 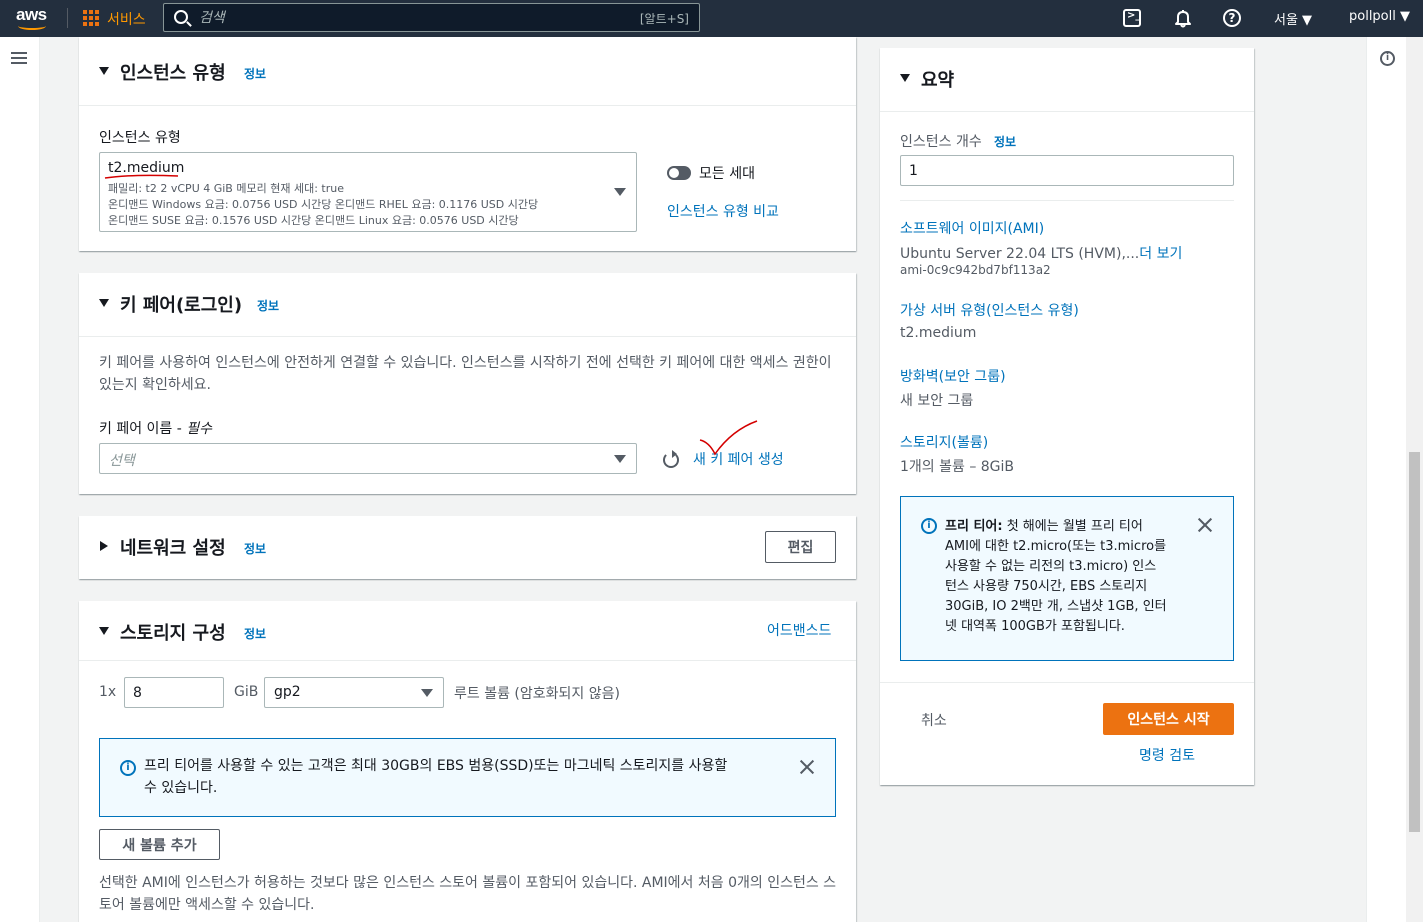 What do you see at coordinates (1160, 254) in the screenshot?
I see `ami-more-link: 더 보기` at bounding box center [1160, 254].